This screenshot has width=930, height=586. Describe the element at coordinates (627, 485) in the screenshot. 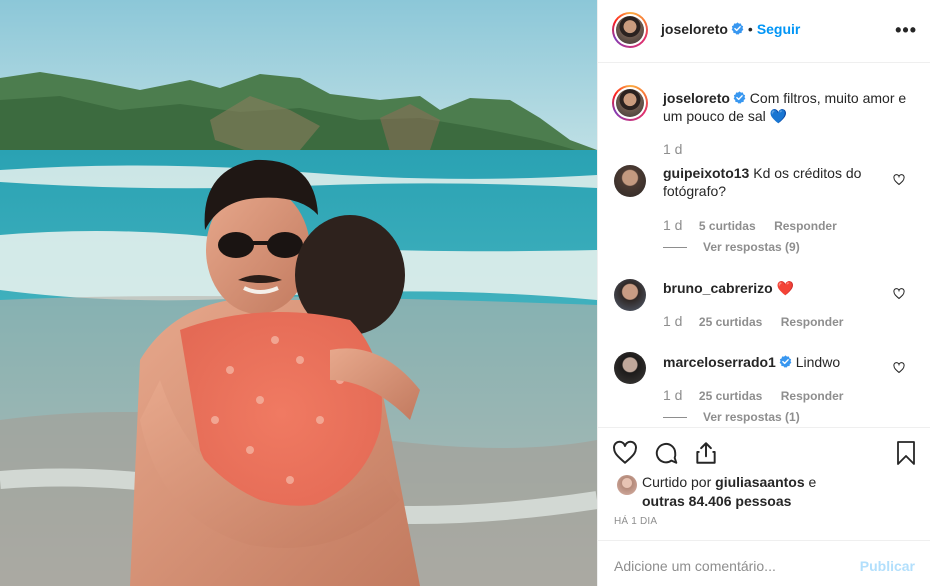

I see `liker-avatar` at that location.